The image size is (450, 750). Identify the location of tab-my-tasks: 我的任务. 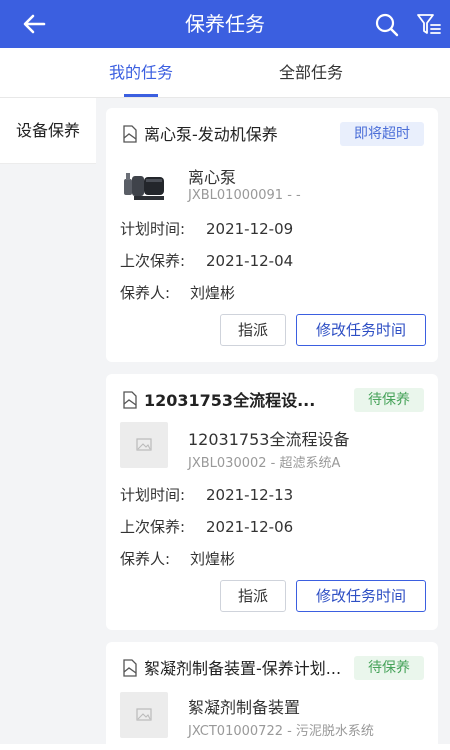
(141, 73).